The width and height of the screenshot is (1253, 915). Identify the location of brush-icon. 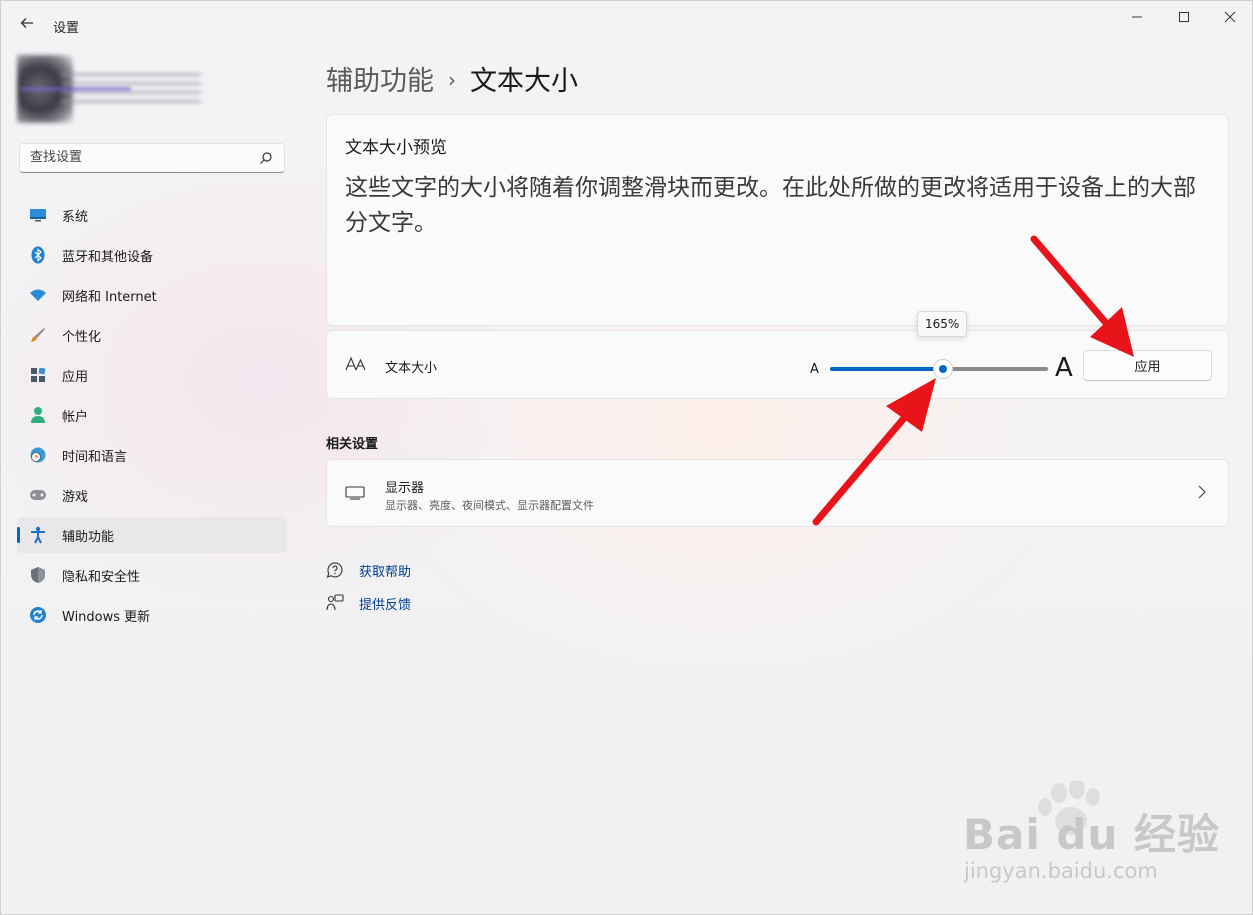
(38, 335).